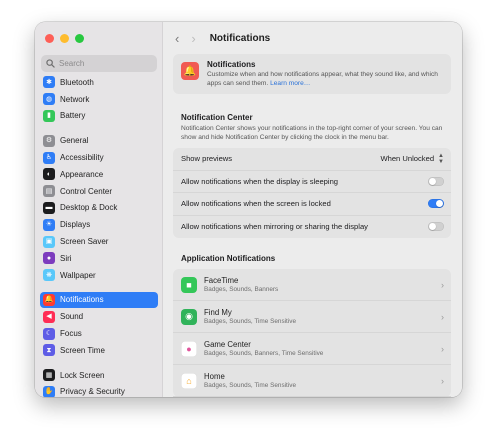 This screenshot has width=496, height=442. What do you see at coordinates (49, 258) in the screenshot?
I see `siri-icon: ●` at bounding box center [49, 258].